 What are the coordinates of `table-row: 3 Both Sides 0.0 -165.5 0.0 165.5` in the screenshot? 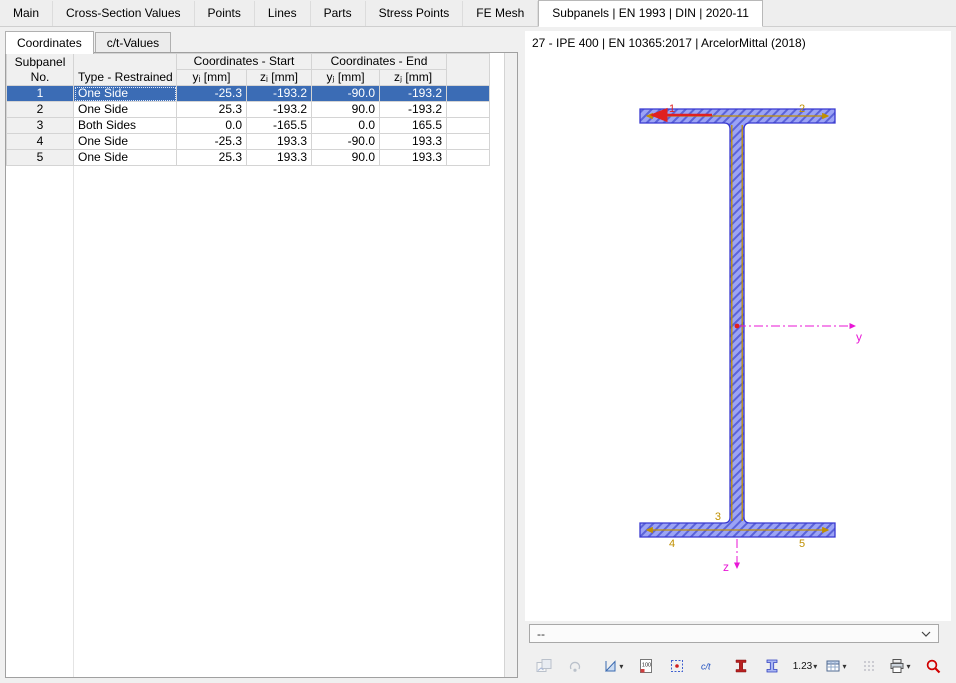 It's located at (248, 125).